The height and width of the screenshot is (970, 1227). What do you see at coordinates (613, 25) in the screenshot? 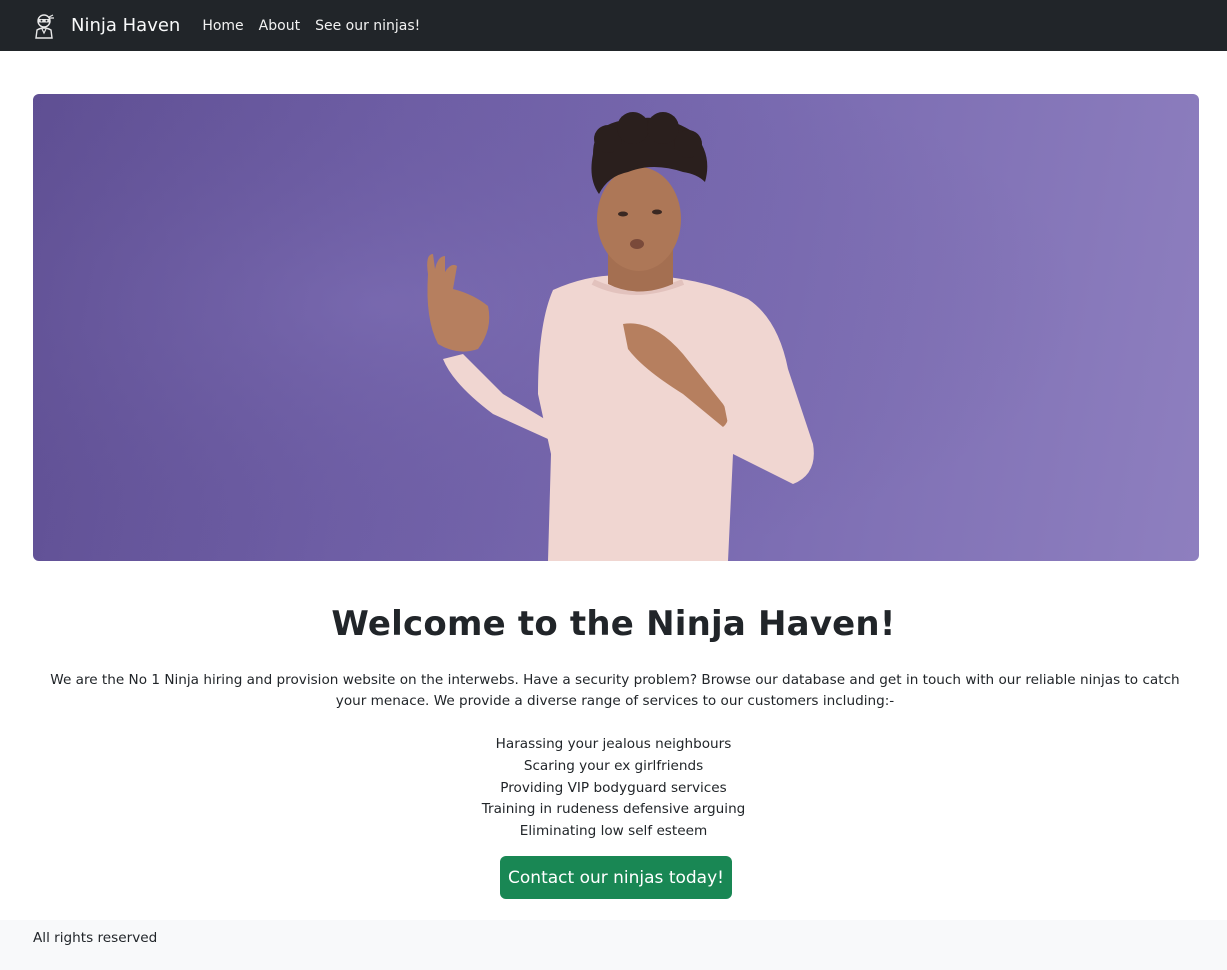
I see `top-navbar: Ninja Haven Home About See our ninjas!` at bounding box center [613, 25].